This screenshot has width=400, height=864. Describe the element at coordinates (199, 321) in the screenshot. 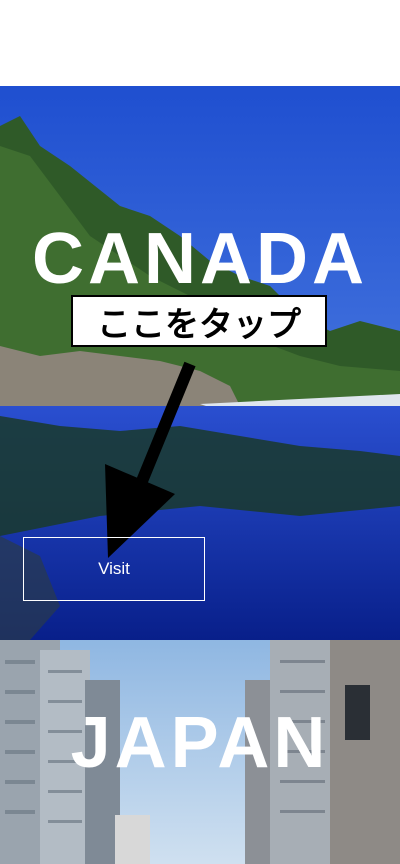

I see `tap-here-annotation: ここをタップ` at that location.